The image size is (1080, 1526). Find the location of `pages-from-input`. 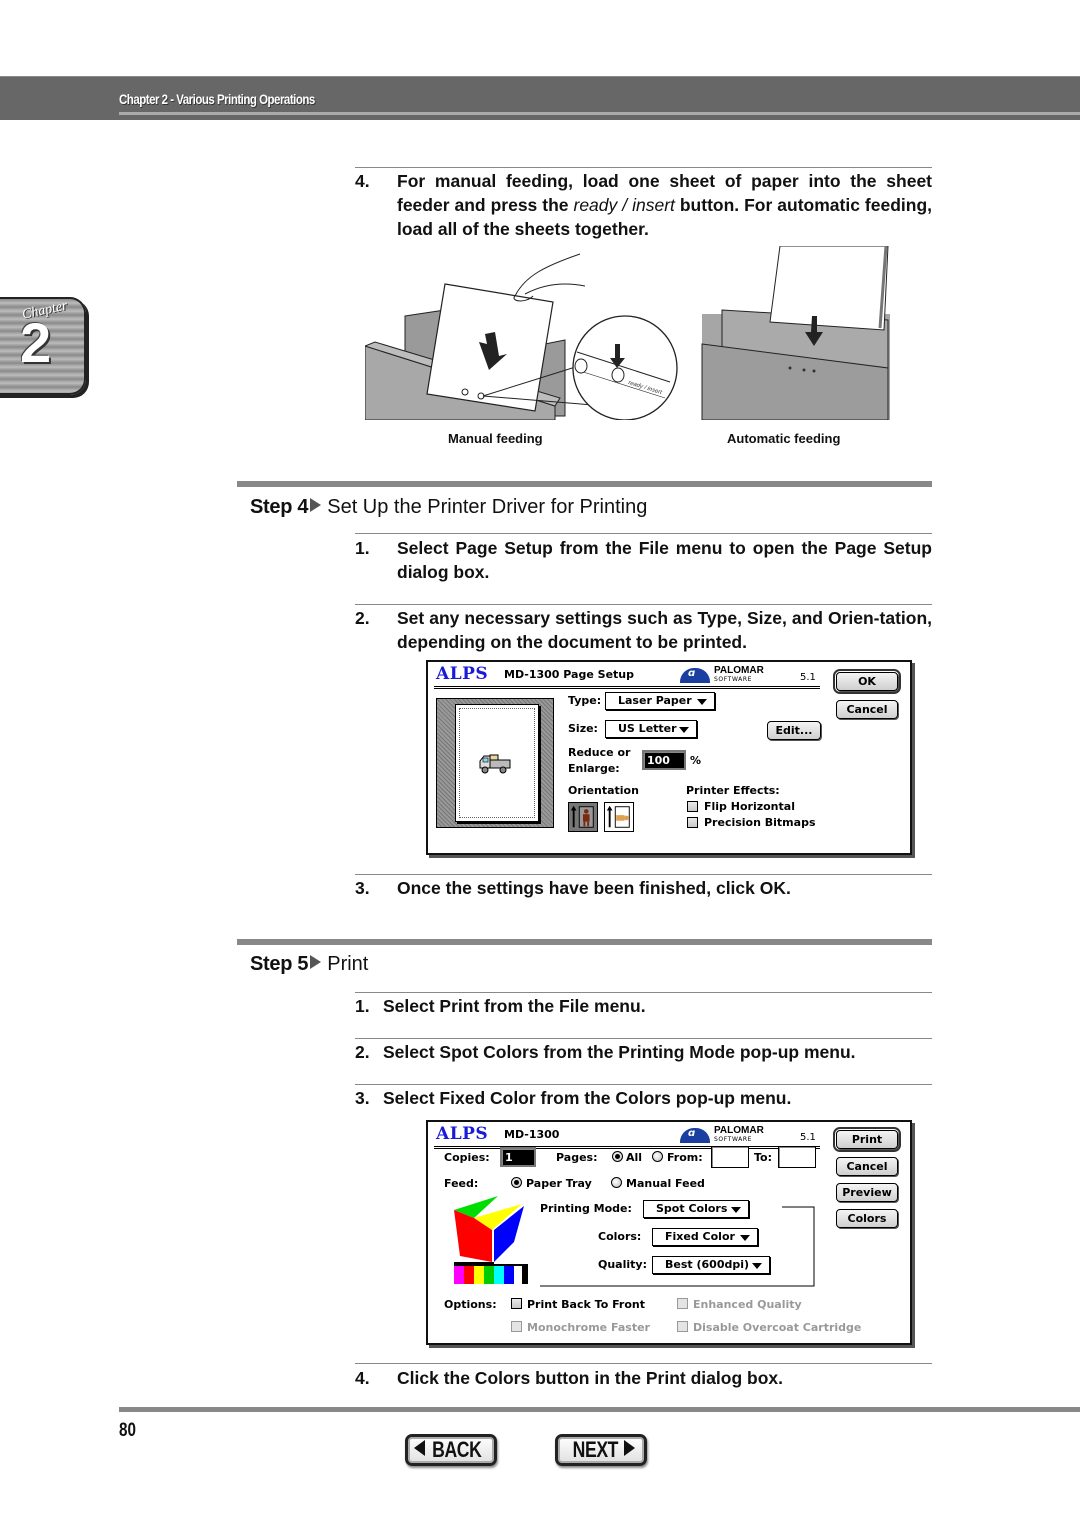

pages-from-input is located at coordinates (730, 1157).